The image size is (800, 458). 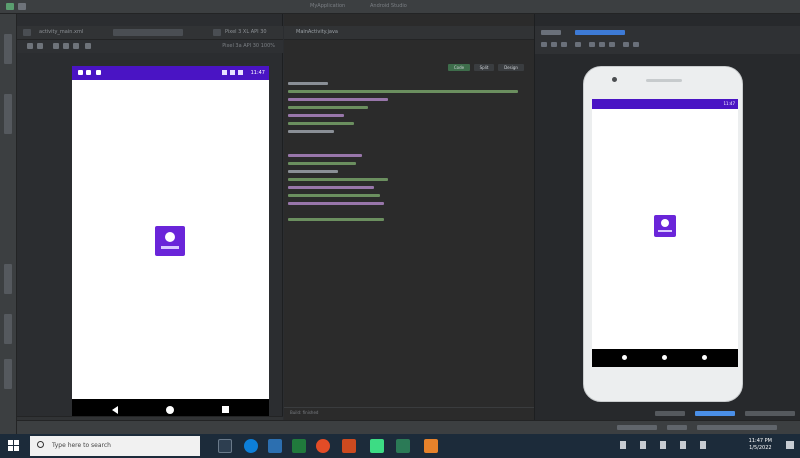 What do you see at coordinates (98, 72) in the screenshot?
I see `notification-icon` at bounding box center [98, 72].